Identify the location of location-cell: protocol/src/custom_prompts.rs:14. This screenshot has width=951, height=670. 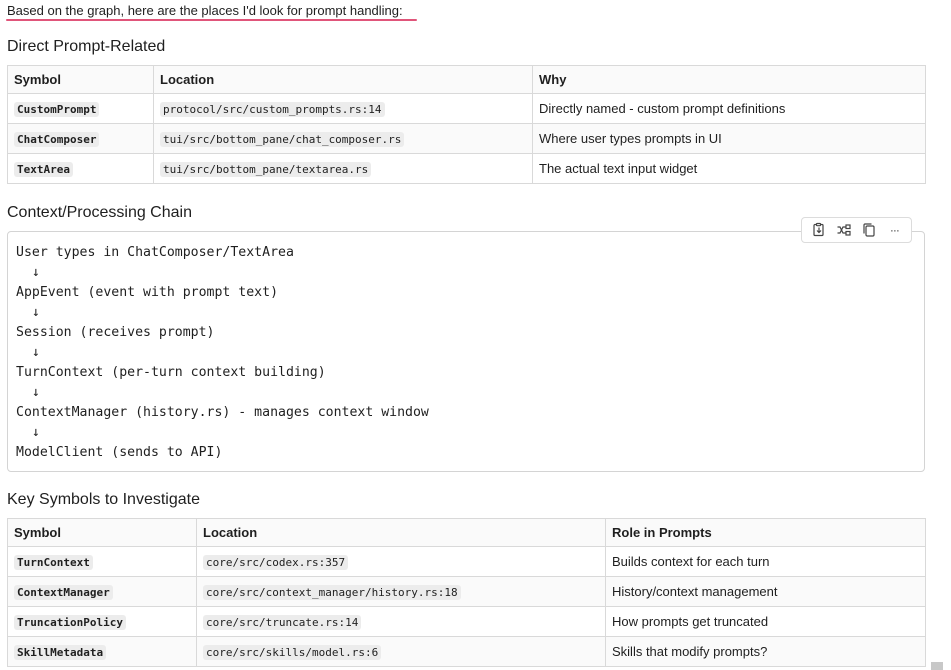
(343, 108).